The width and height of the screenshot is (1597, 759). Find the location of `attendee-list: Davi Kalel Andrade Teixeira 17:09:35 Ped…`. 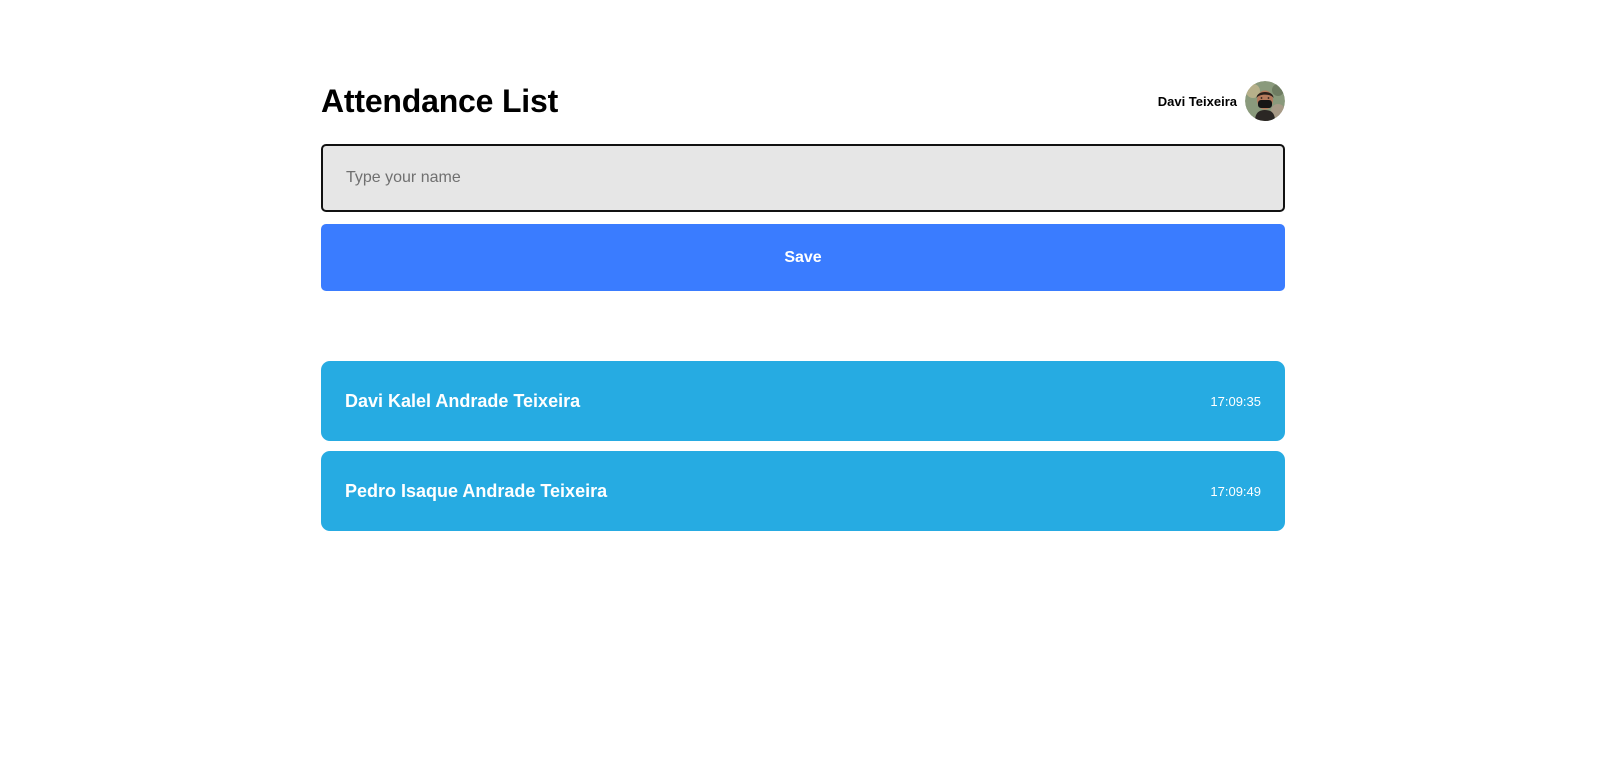

attendee-list: Davi Kalel Andrade Teixeira 17:09:35 Ped… is located at coordinates (803, 446).